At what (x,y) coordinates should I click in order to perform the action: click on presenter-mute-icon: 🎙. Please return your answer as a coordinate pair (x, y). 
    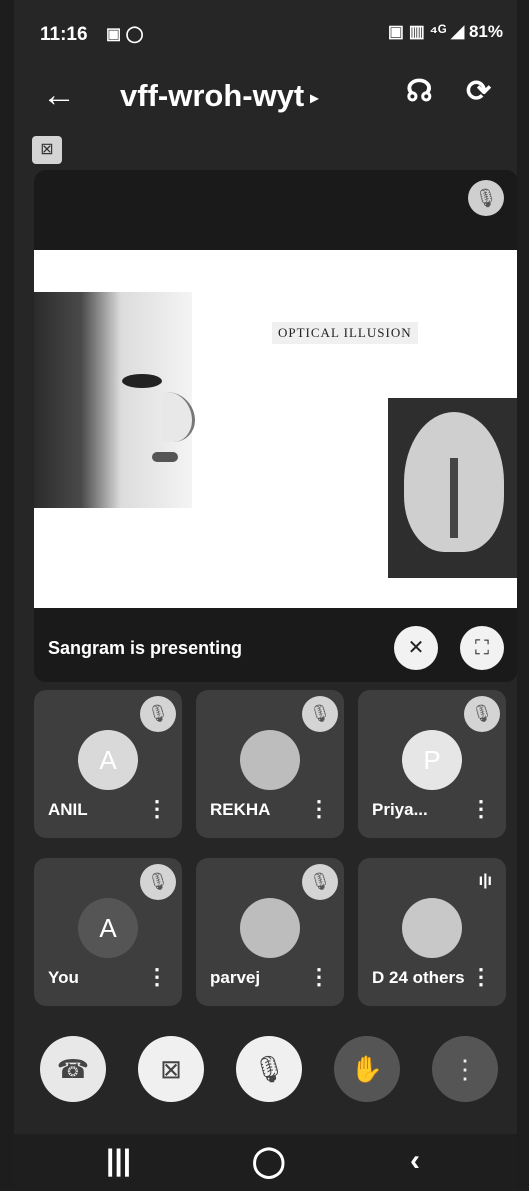
    Looking at the image, I should click on (486, 198).